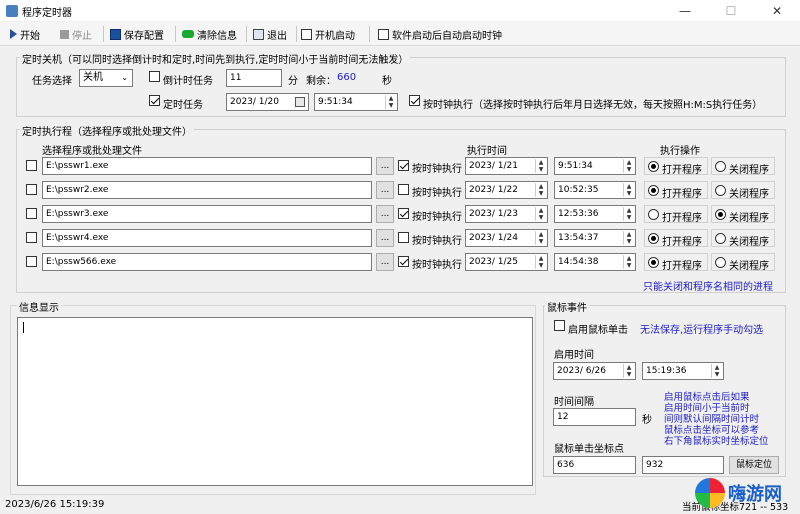 This screenshot has height=514, width=800. I want to click on mouse-locate-button: 鼠标定位, so click(754, 465).